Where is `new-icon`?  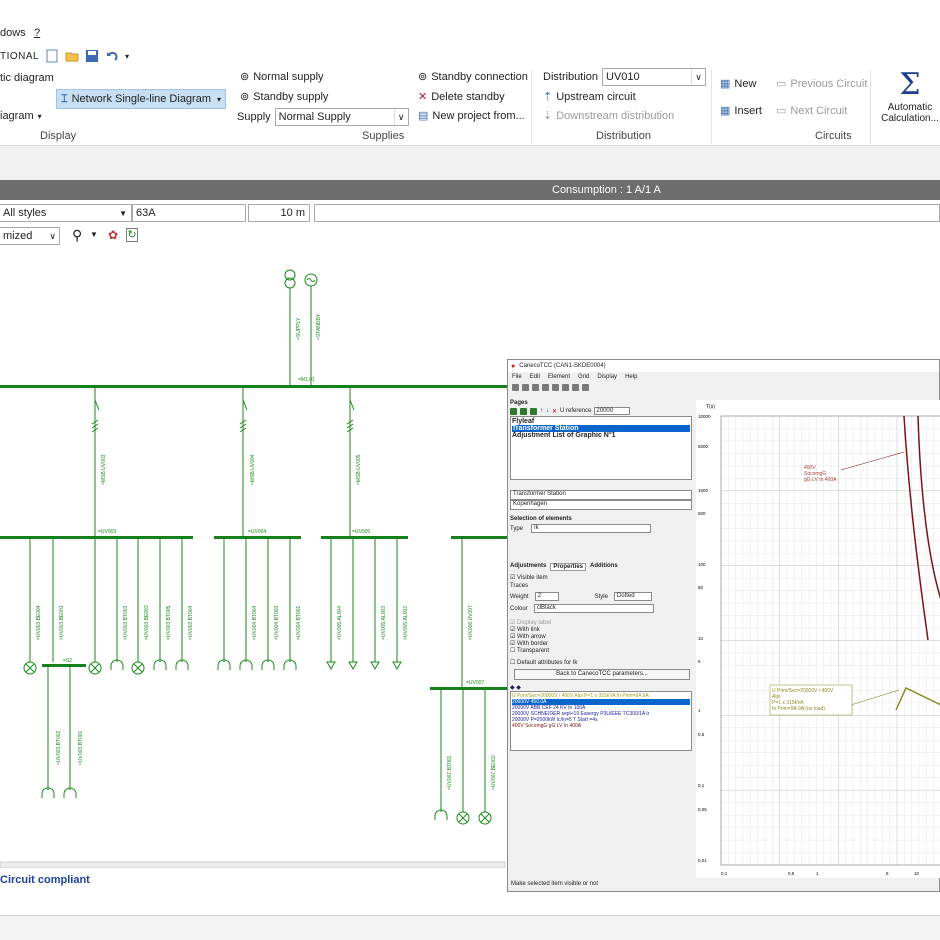 new-icon is located at coordinates (515, 387).